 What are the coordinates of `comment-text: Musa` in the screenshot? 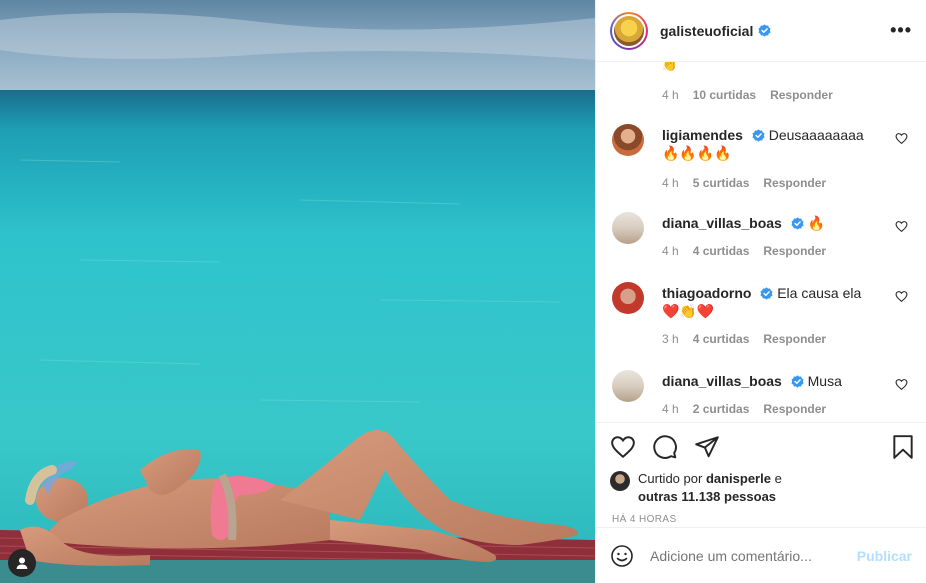 It's located at (824, 381).